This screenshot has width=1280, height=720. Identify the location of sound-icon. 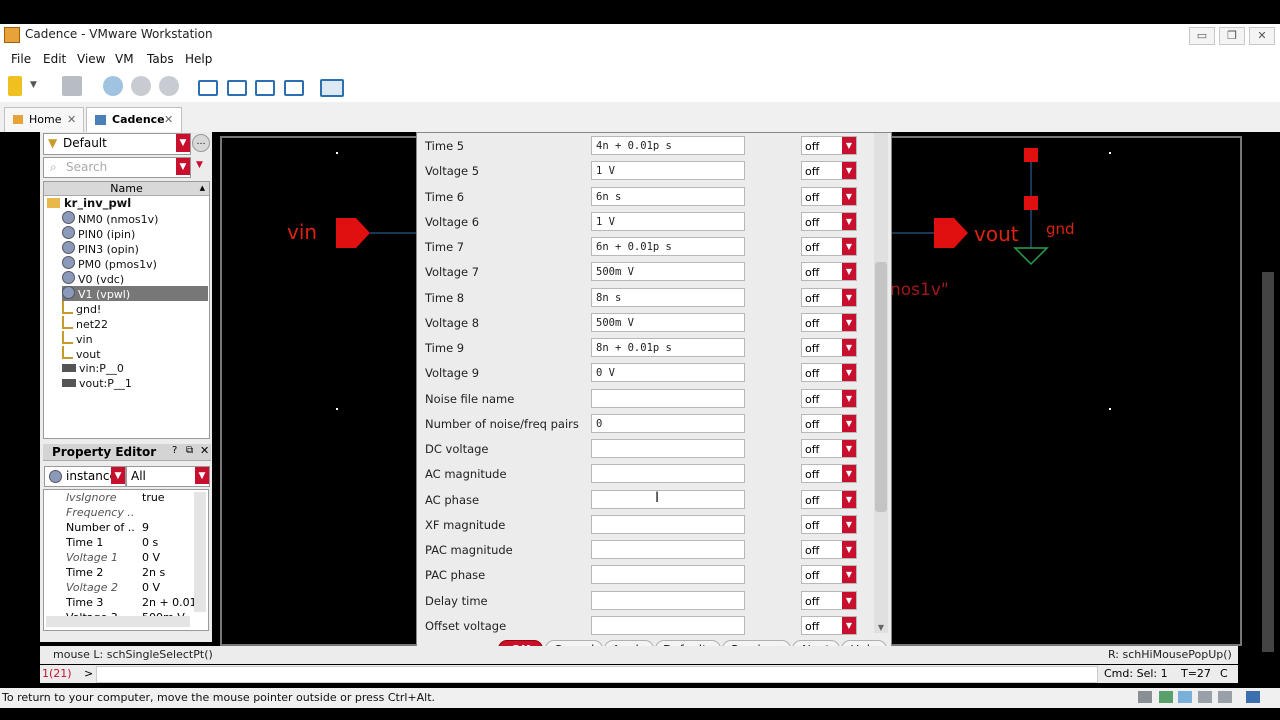
(1225, 697).